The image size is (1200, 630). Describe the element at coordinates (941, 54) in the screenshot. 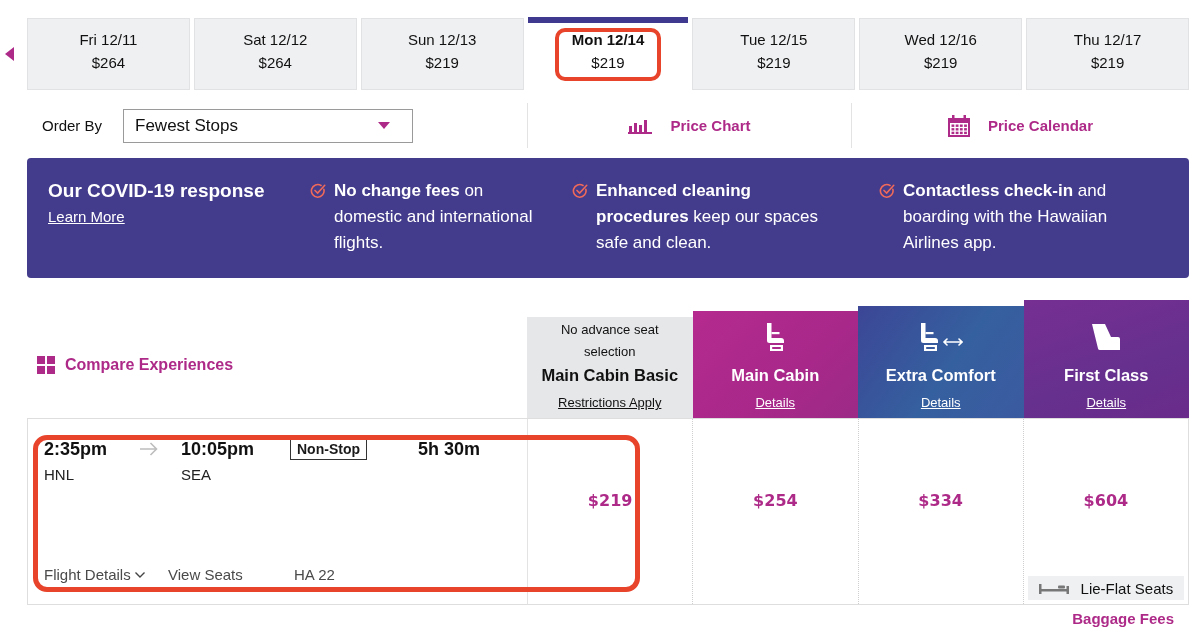

I see `date-tab: Wed 12/16 $219` at that location.